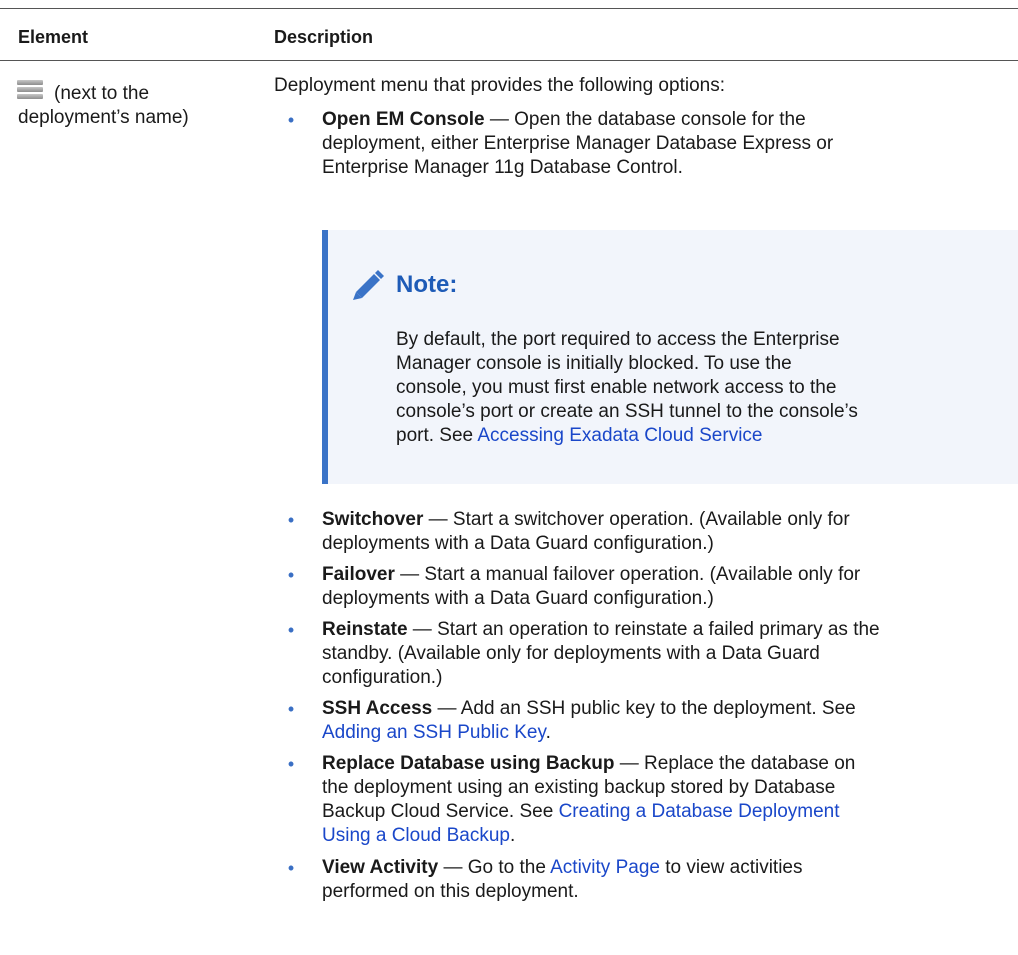 This screenshot has height=955, width=1018. I want to click on element-cell: (next to the deployment’s name), so click(133, 106).